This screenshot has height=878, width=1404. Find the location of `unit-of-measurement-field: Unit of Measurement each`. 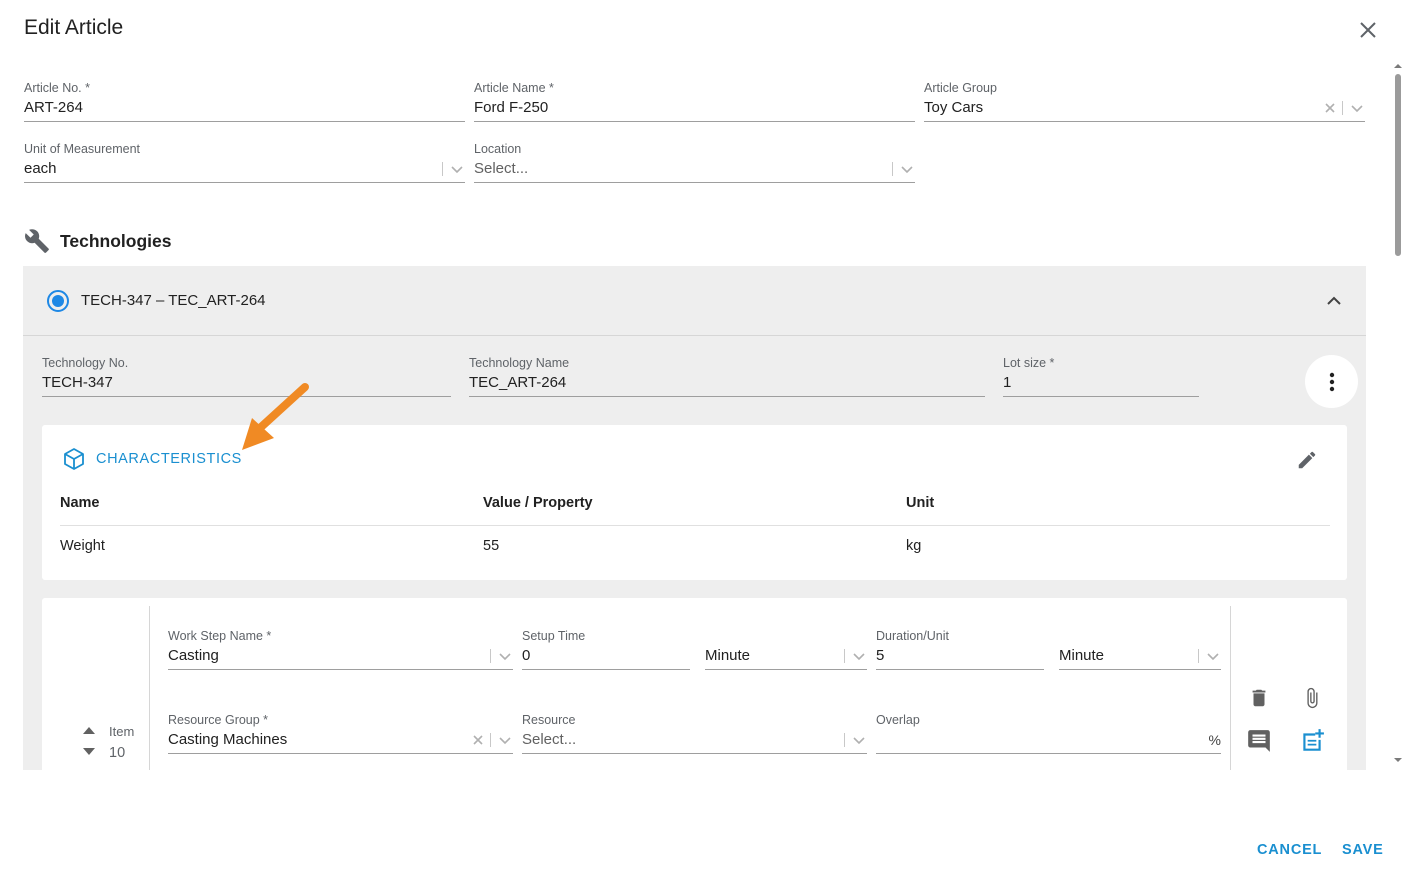

unit-of-measurement-field: Unit of Measurement each is located at coordinates (244, 162).